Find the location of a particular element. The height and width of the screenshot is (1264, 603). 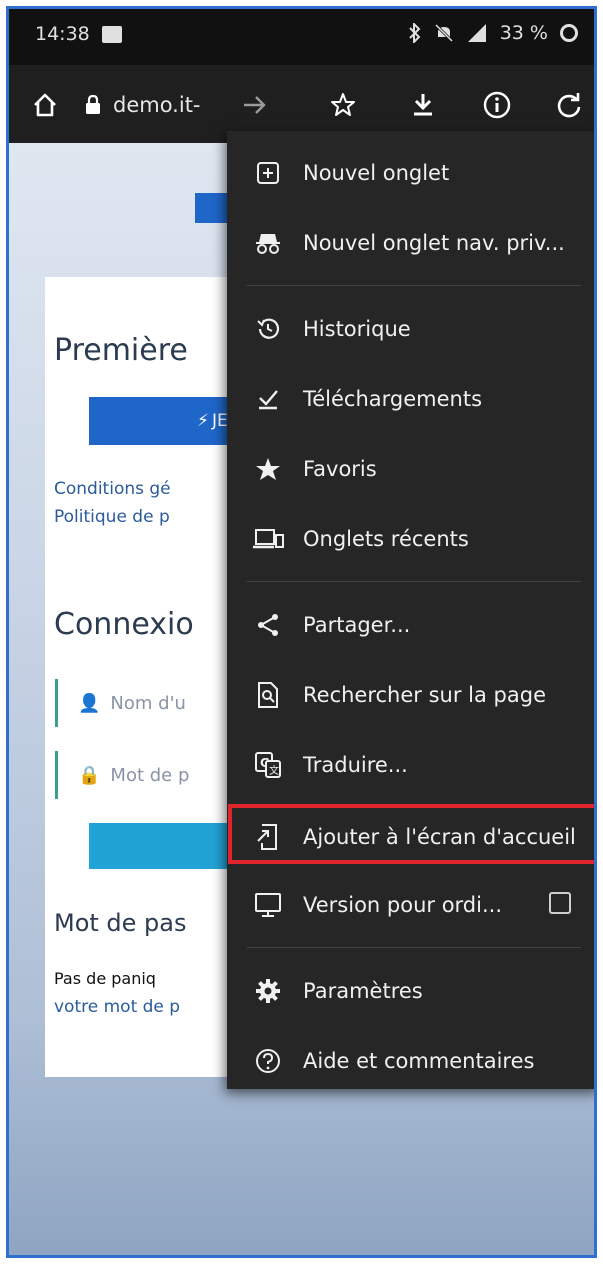

reload-icon is located at coordinates (569, 105).